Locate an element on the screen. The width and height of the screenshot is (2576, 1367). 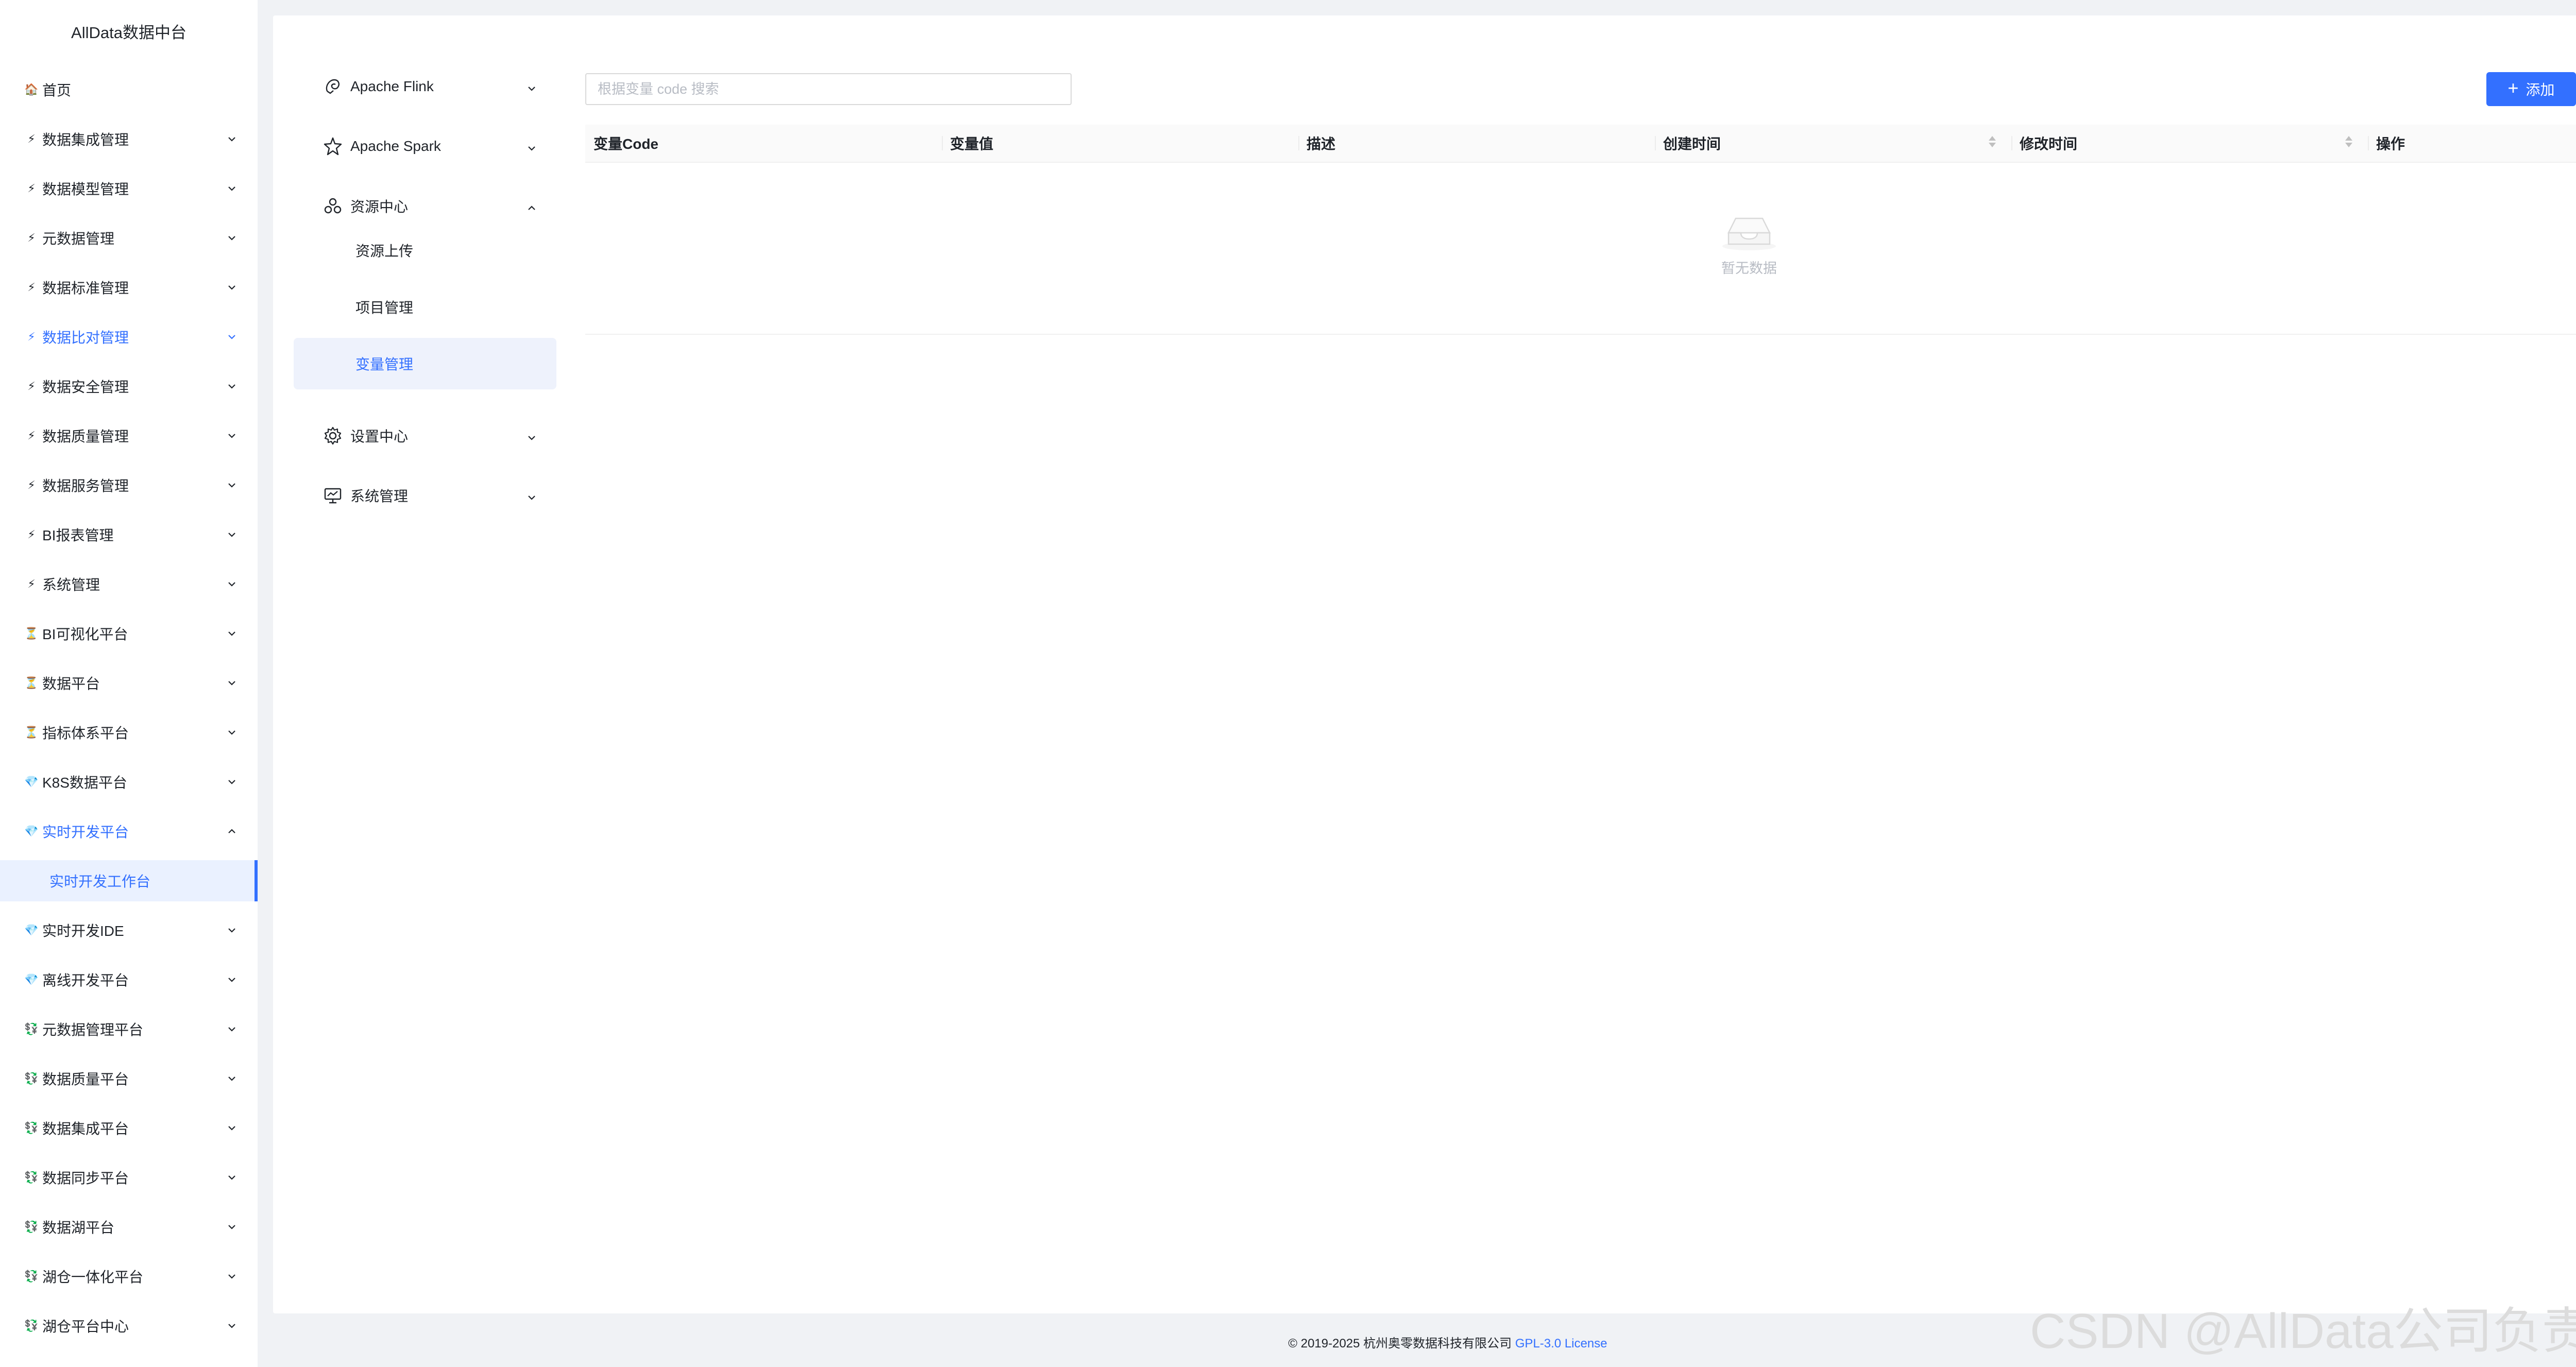
sidebar-item-label: 首页 is located at coordinates (57, 90).